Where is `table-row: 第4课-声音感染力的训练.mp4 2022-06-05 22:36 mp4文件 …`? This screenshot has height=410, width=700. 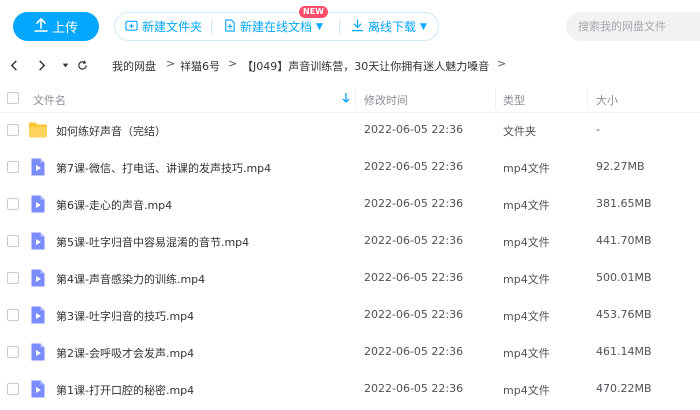
table-row: 第4课-声音感染力的训练.mp4 2022-06-05 22:36 mp4文件 … is located at coordinates (350, 278).